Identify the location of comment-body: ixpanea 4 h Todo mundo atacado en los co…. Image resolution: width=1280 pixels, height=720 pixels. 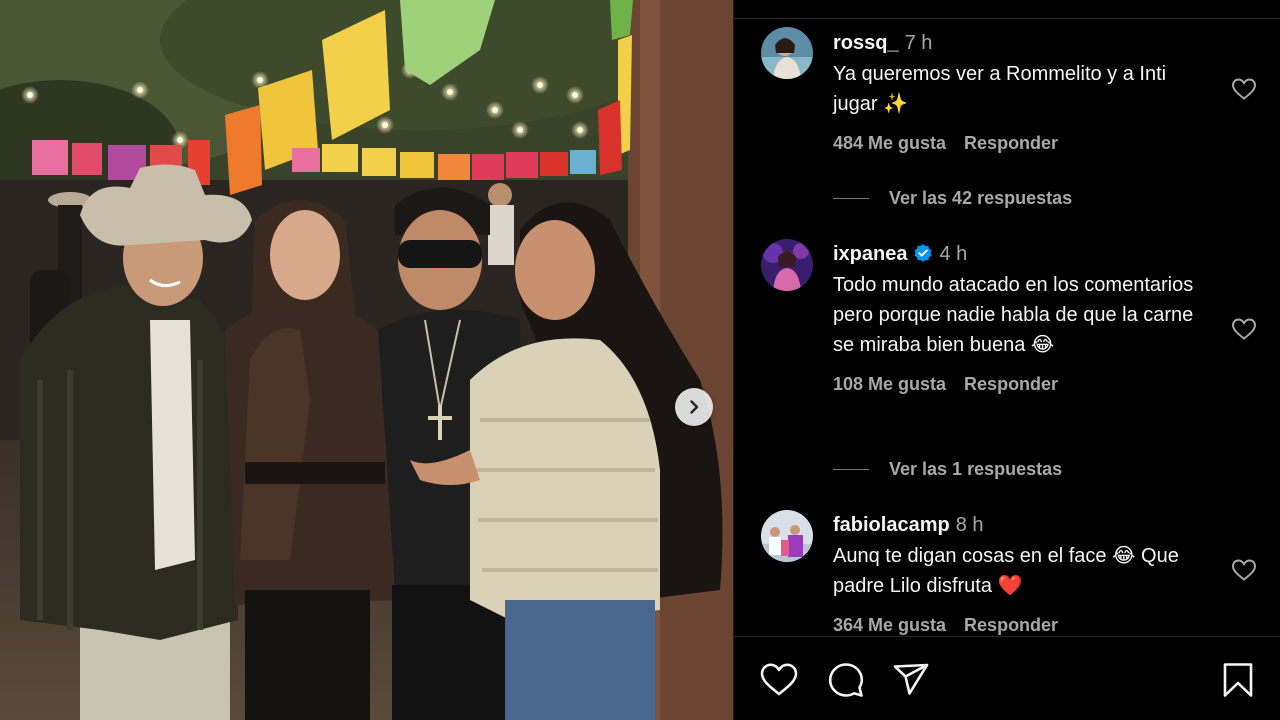
(1023, 317).